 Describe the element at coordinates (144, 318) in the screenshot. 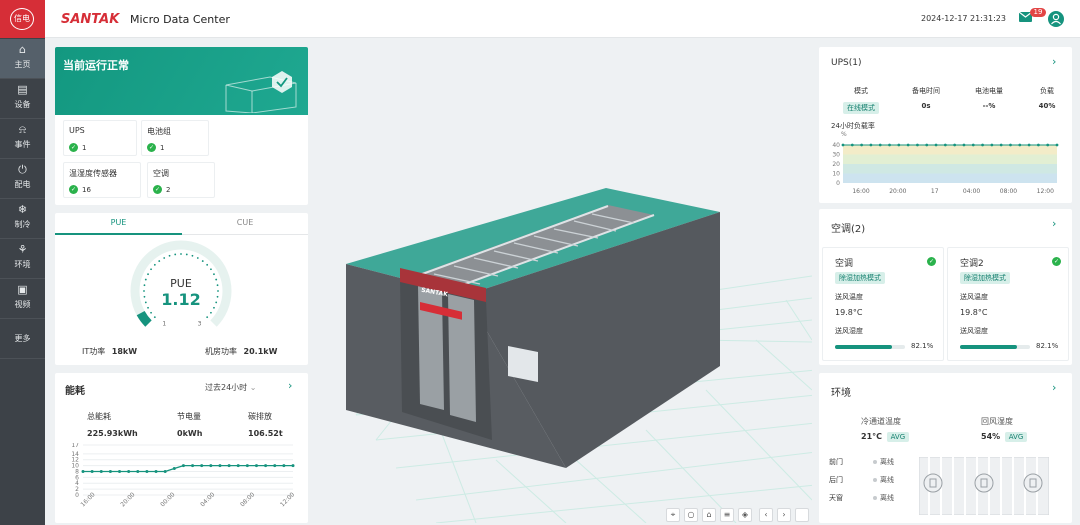

I see `gauge-fill` at that location.